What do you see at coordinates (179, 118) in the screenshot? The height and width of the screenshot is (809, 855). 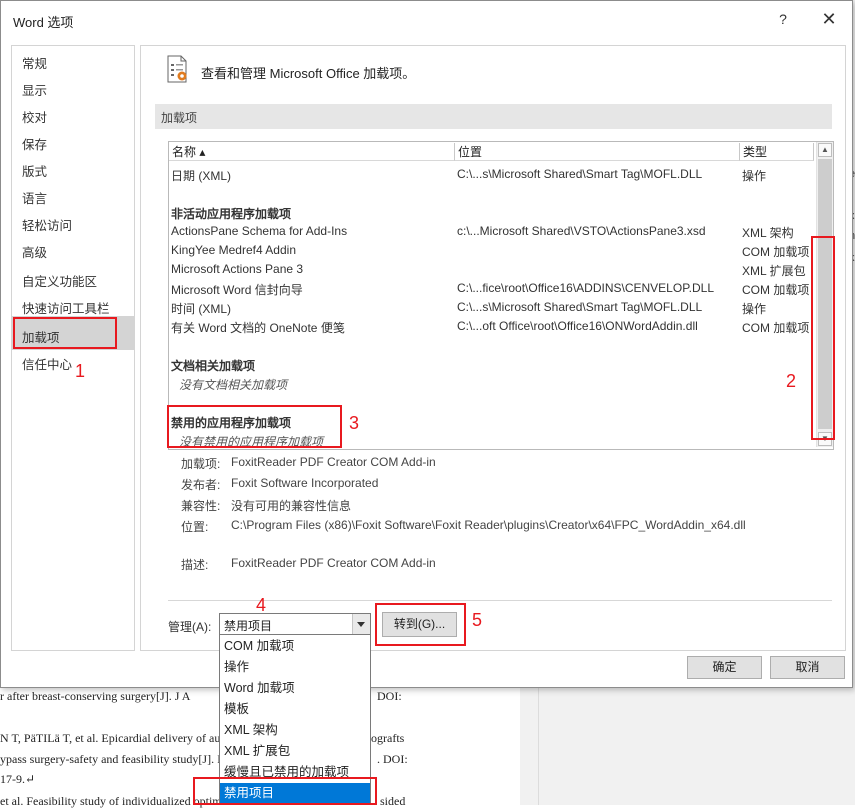 I see `section-title: 加载项` at bounding box center [179, 118].